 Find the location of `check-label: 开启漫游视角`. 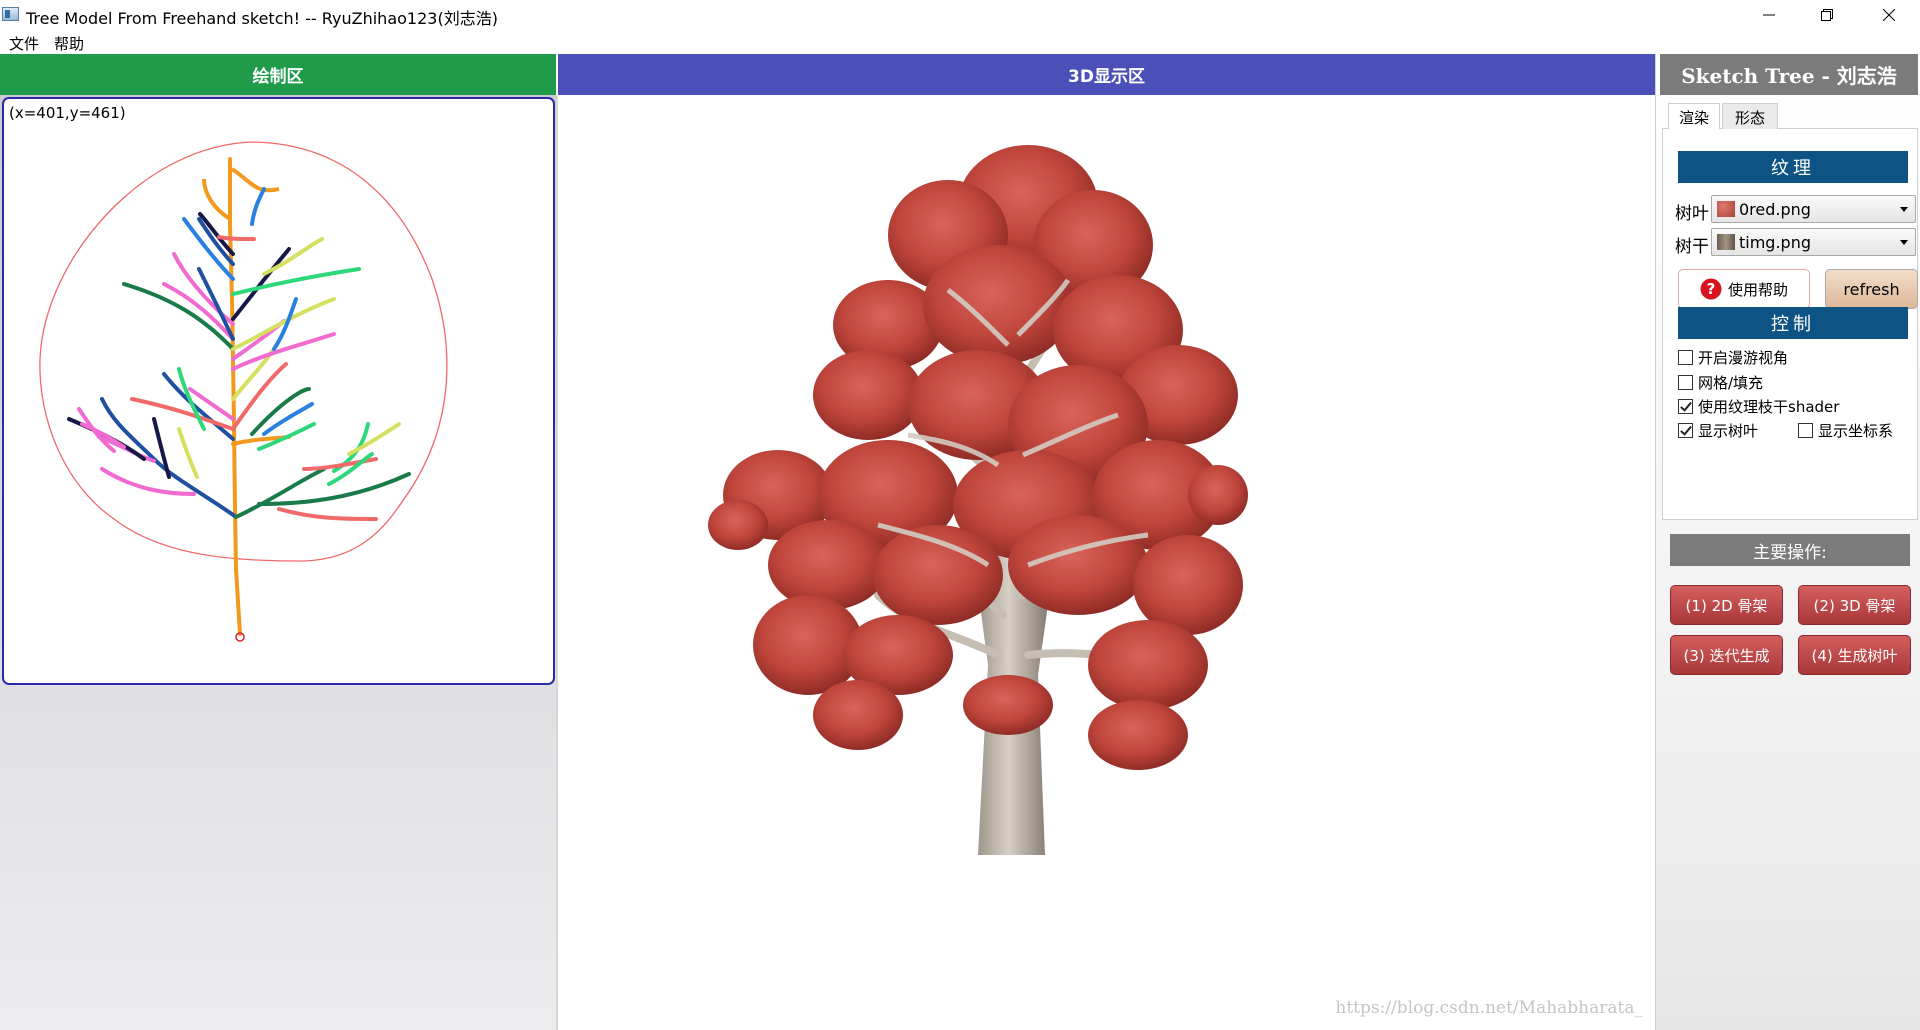

check-label: 开启漫游视角 is located at coordinates (1743, 358).